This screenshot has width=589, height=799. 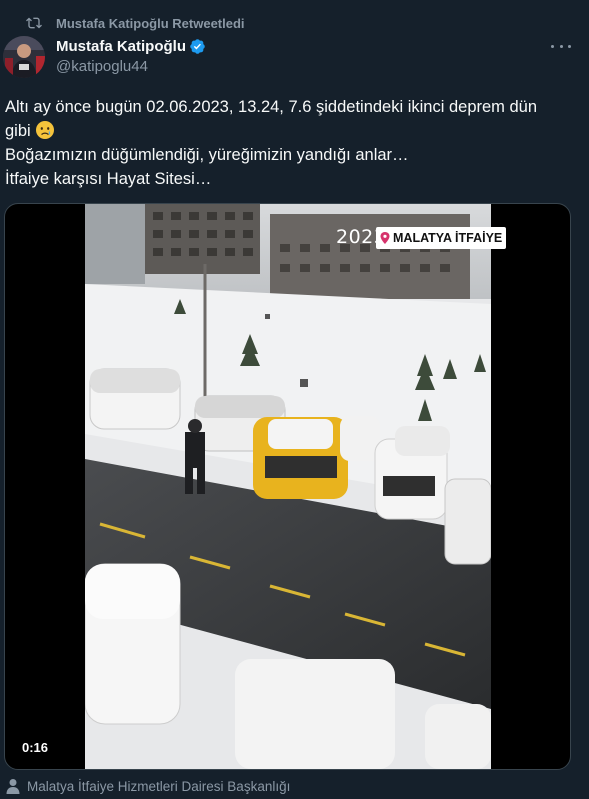 What do you see at coordinates (35, 747) in the screenshot?
I see `video-duration: 0:16` at bounding box center [35, 747].